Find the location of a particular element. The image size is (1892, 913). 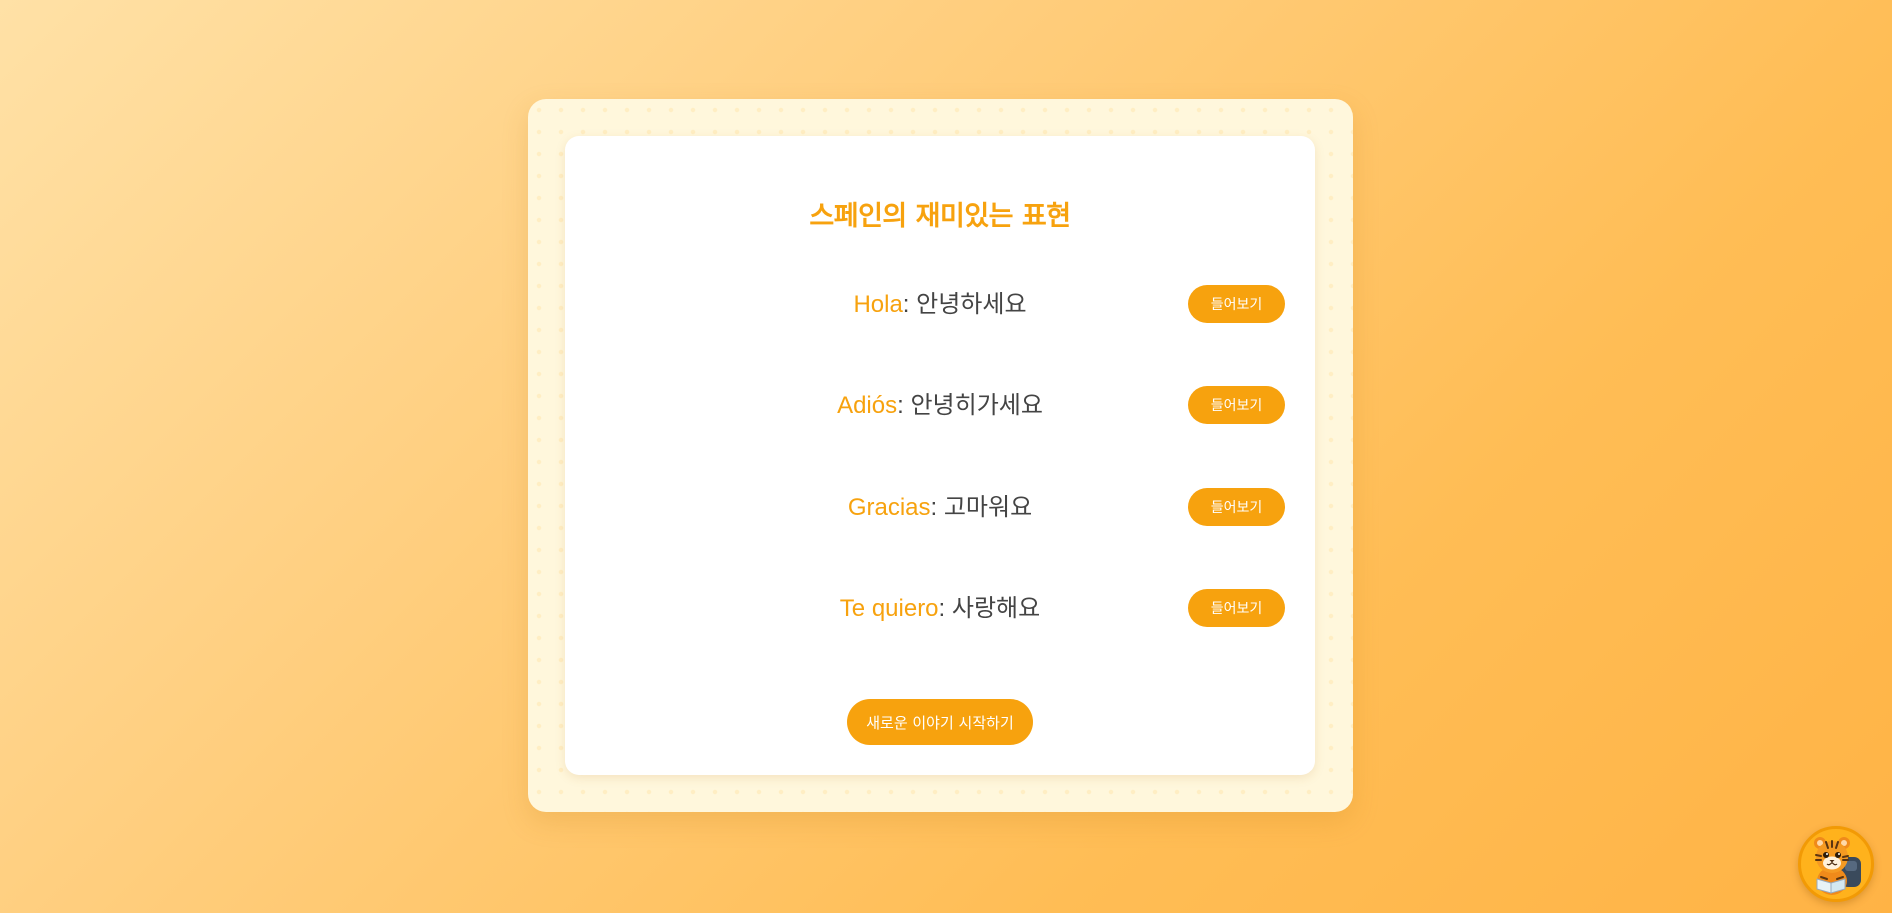

spanish-word: Hola is located at coordinates (878, 304).